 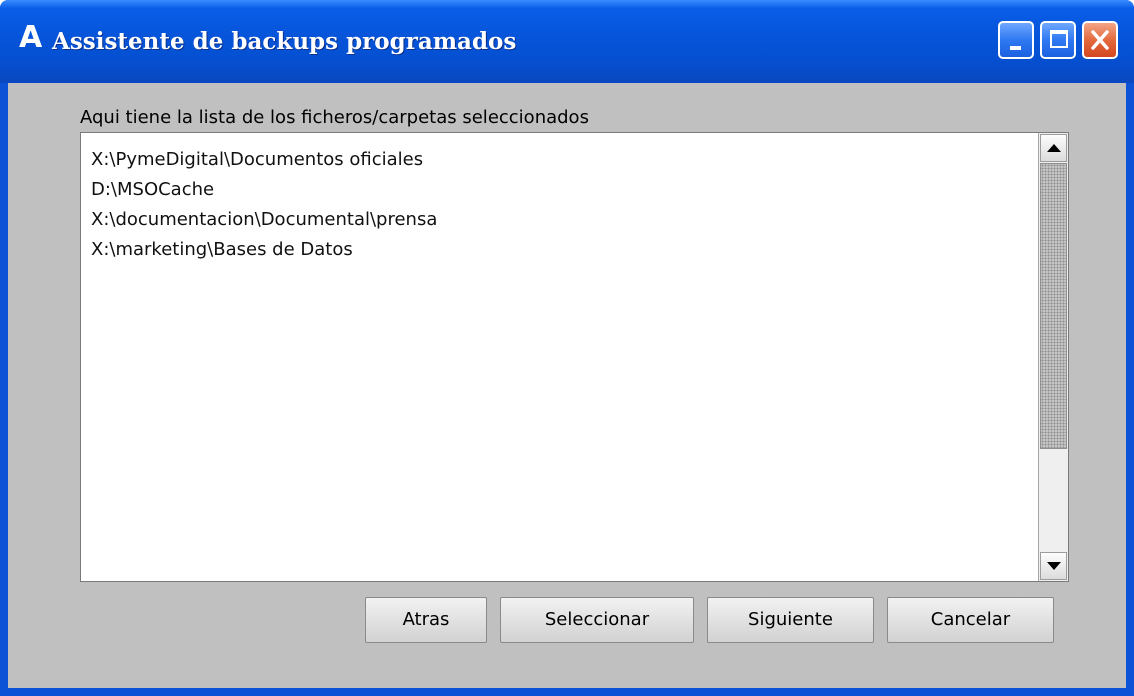 I want to click on list-item: X:\PymeDigital\Documentos oficiales, so click(x=264, y=160).